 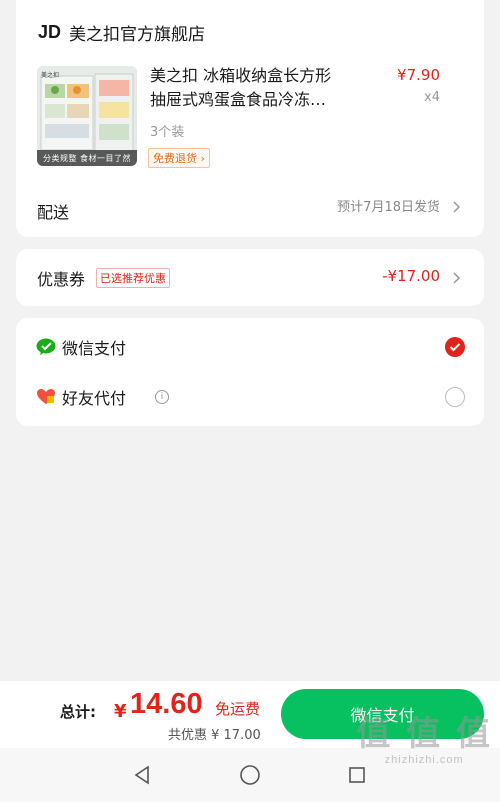 I want to click on wechat-pay-button: 微信支付, so click(x=382, y=714).